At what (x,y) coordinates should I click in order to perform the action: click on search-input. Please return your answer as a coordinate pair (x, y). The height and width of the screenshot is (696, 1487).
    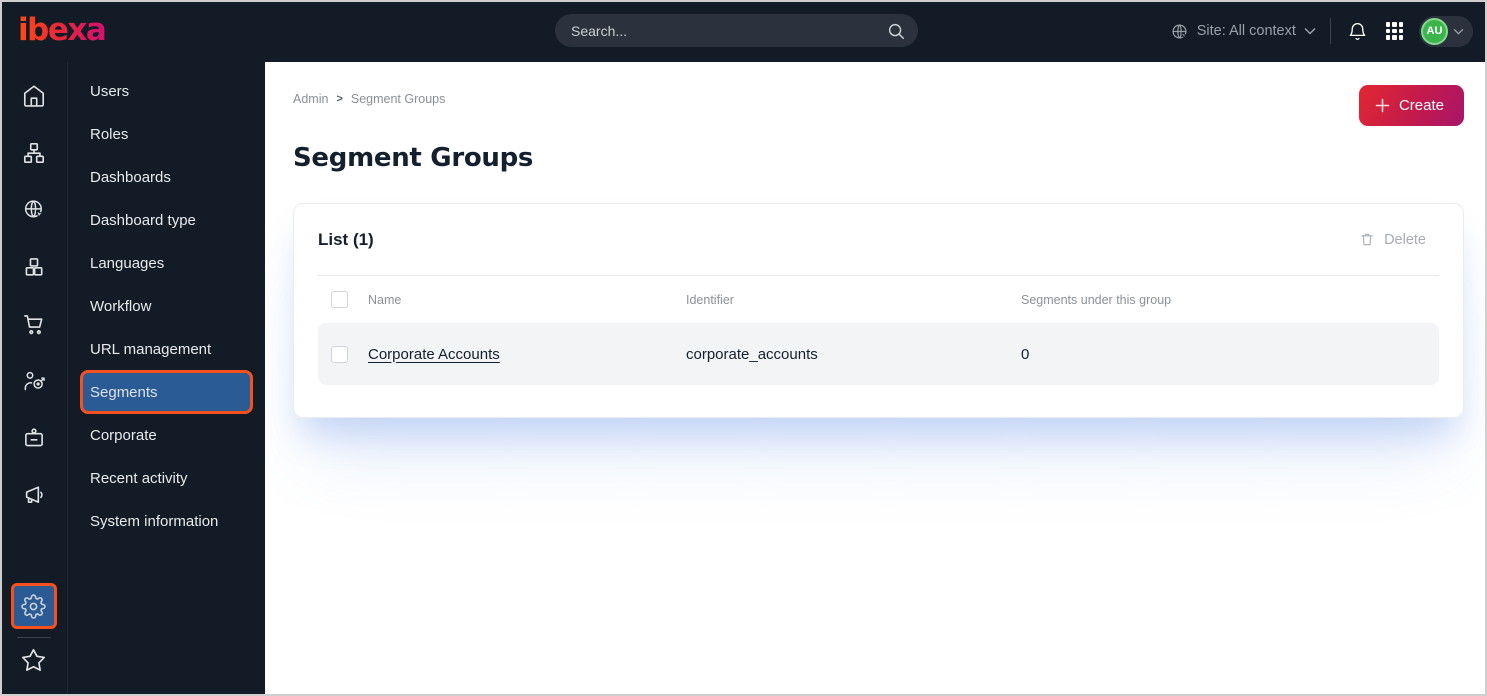
    Looking at the image, I should click on (728, 30).